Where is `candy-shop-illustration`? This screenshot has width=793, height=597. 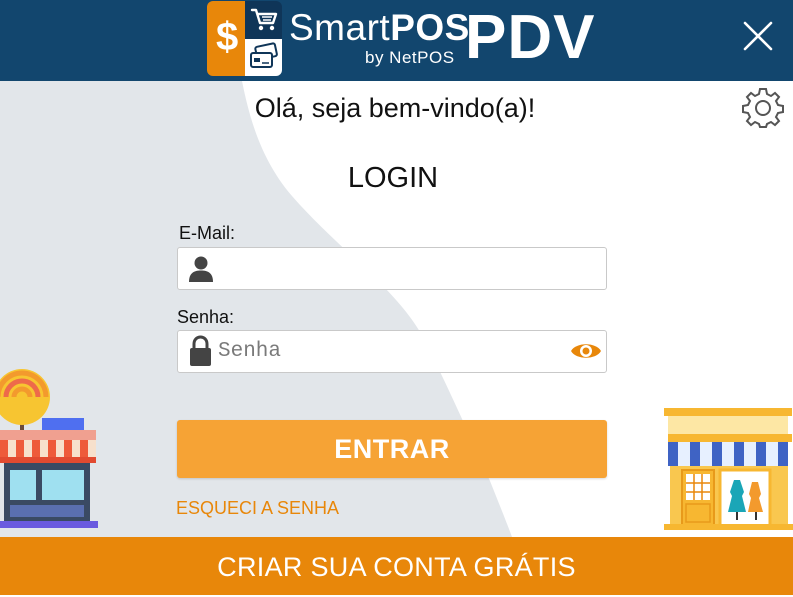 candy-shop-illustration is located at coordinates (49, 448).